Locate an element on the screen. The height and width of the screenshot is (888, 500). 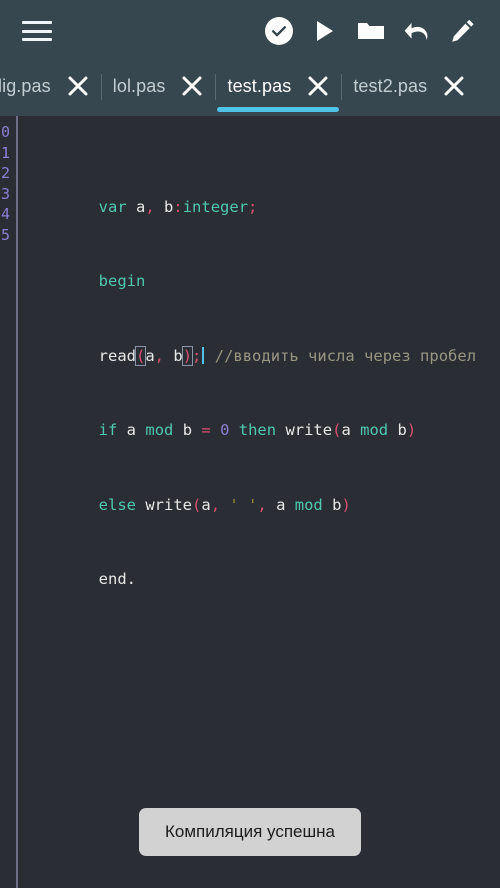
pencil-icon is located at coordinates (463, 31).